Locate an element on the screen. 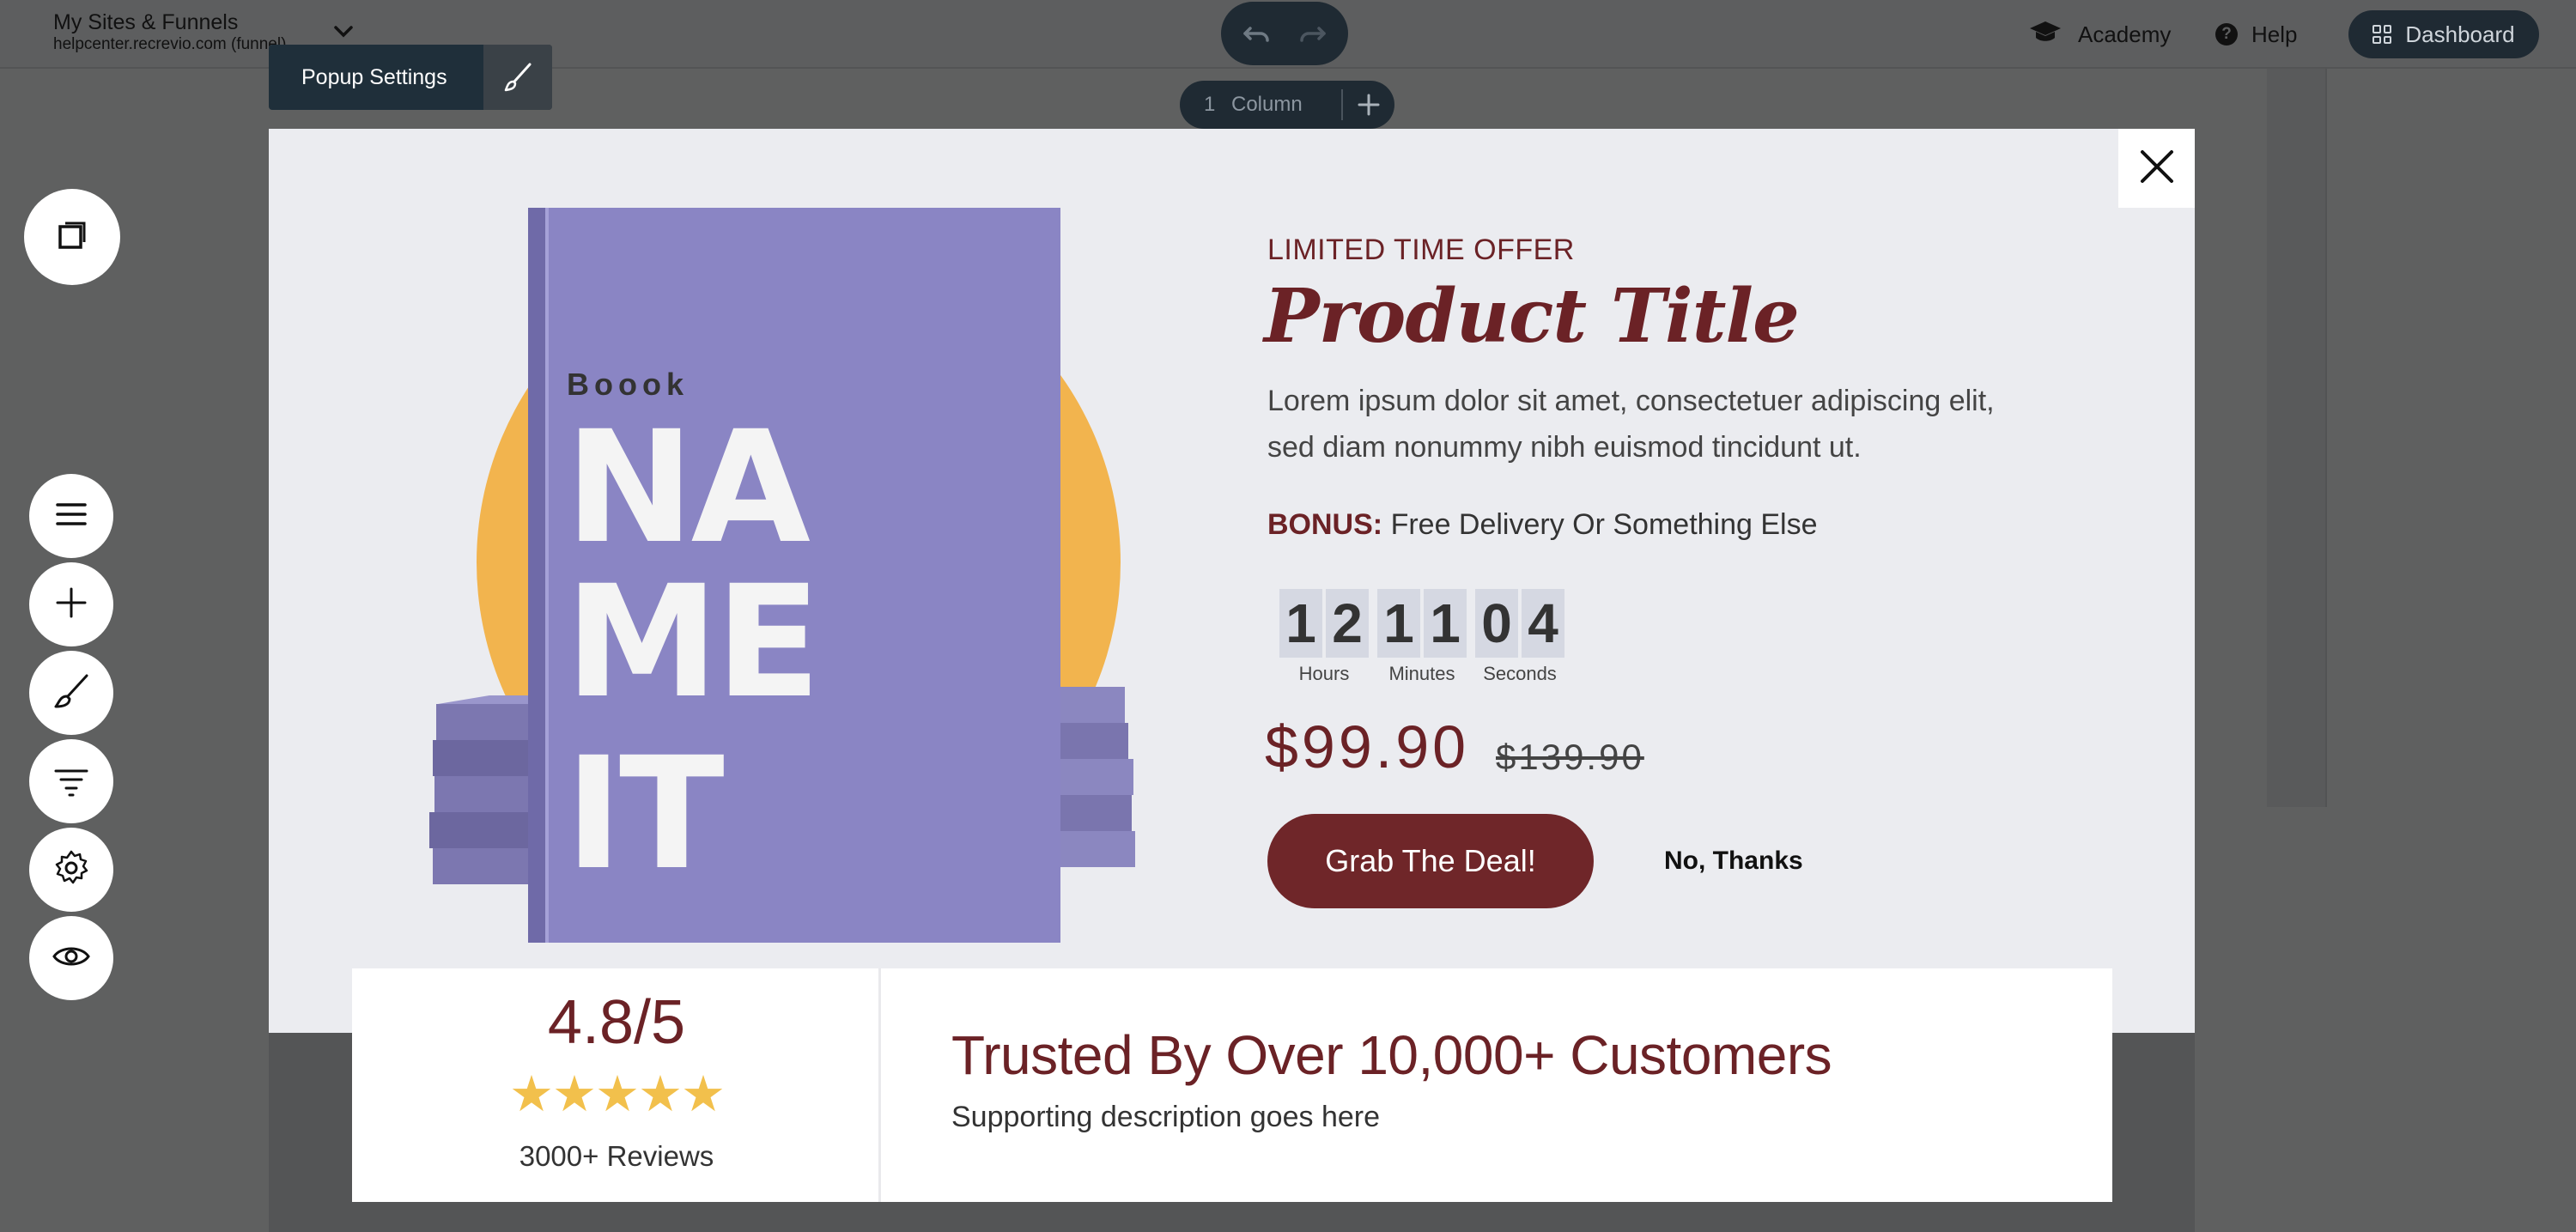 Image resolution: width=2576 pixels, height=1232 pixels. add-column-icon is located at coordinates (1368, 105).